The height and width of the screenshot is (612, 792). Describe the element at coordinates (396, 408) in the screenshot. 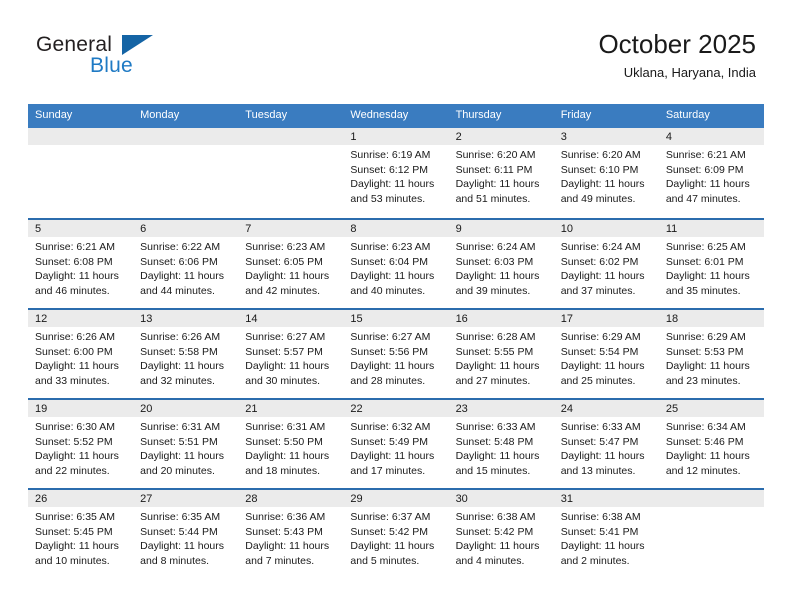

I see `day-number: 22` at that location.